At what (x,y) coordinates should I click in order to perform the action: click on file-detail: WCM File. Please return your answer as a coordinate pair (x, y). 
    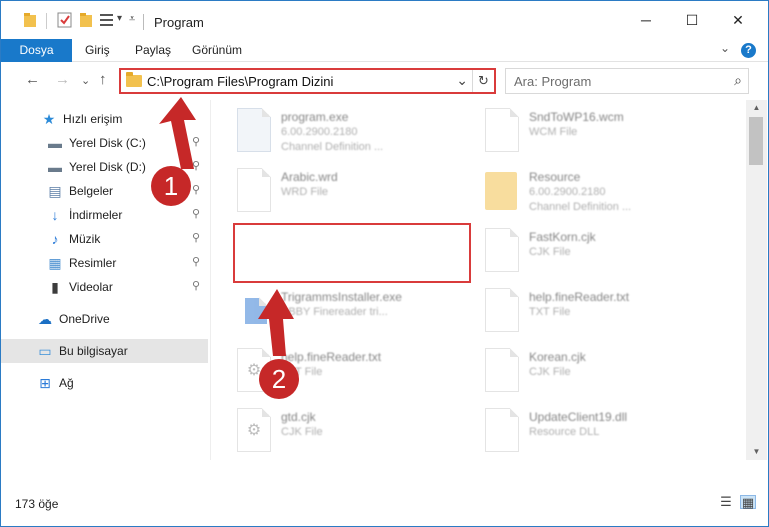
    Looking at the image, I should click on (553, 132).